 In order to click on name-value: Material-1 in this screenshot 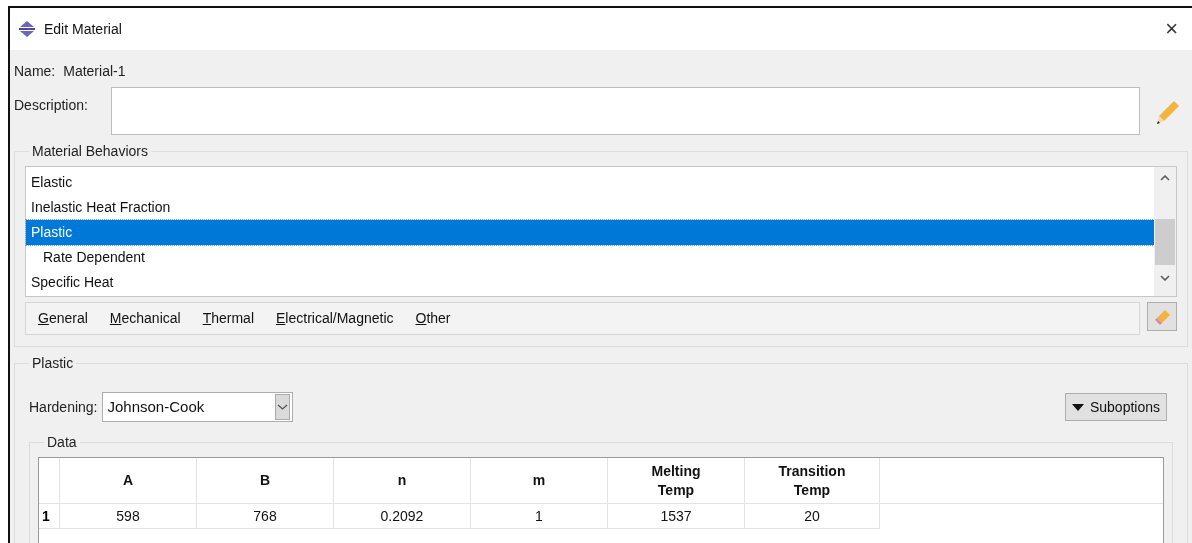, I will do `click(94, 71)`.